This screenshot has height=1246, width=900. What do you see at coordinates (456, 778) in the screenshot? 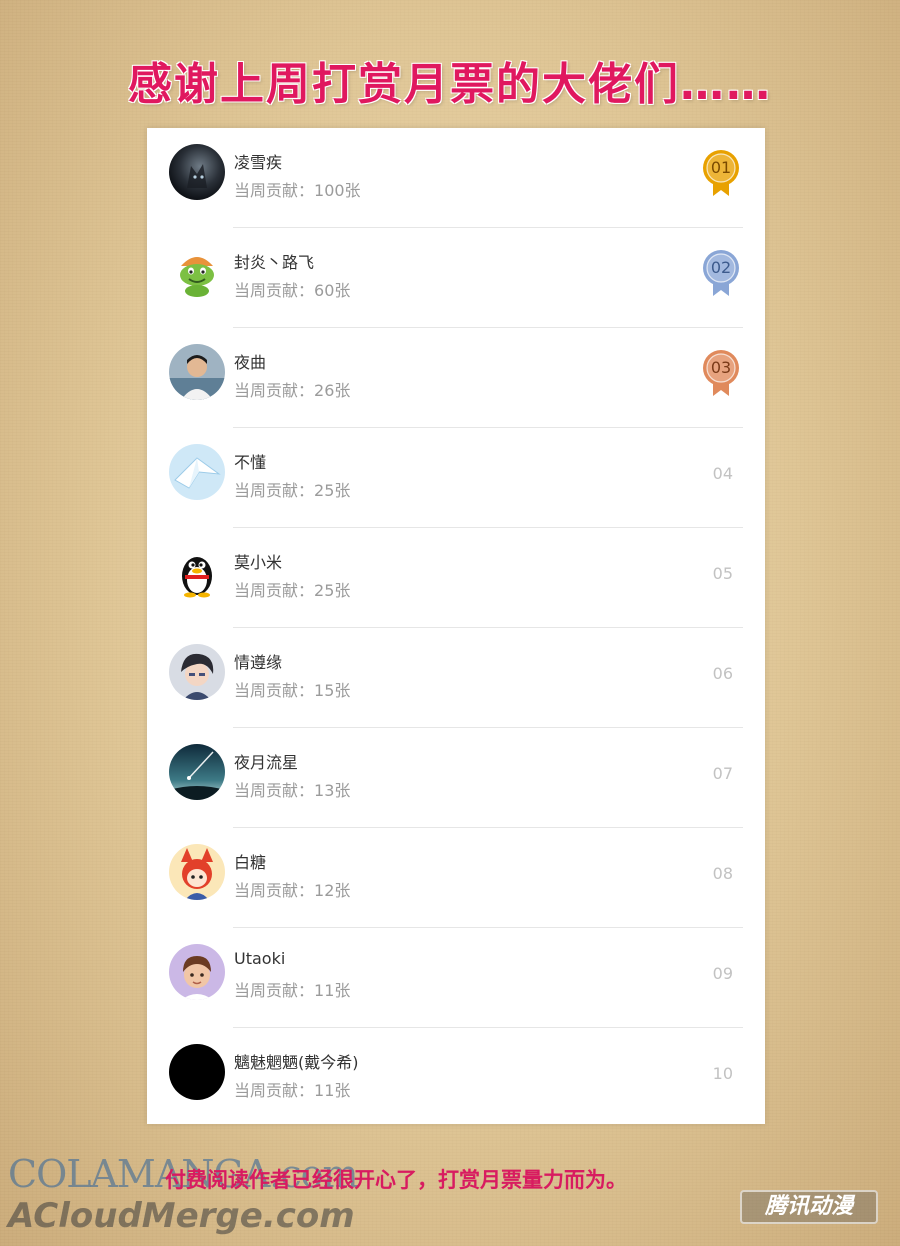
I see `ranking-row: 夜月流星当周贡献：13张 07` at bounding box center [456, 778].